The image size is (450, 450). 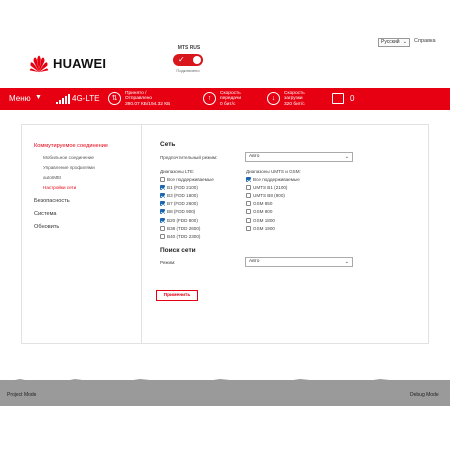 What do you see at coordinates (114, 98) in the screenshot?
I see `traffic-icon: ⇅` at bounding box center [114, 98].